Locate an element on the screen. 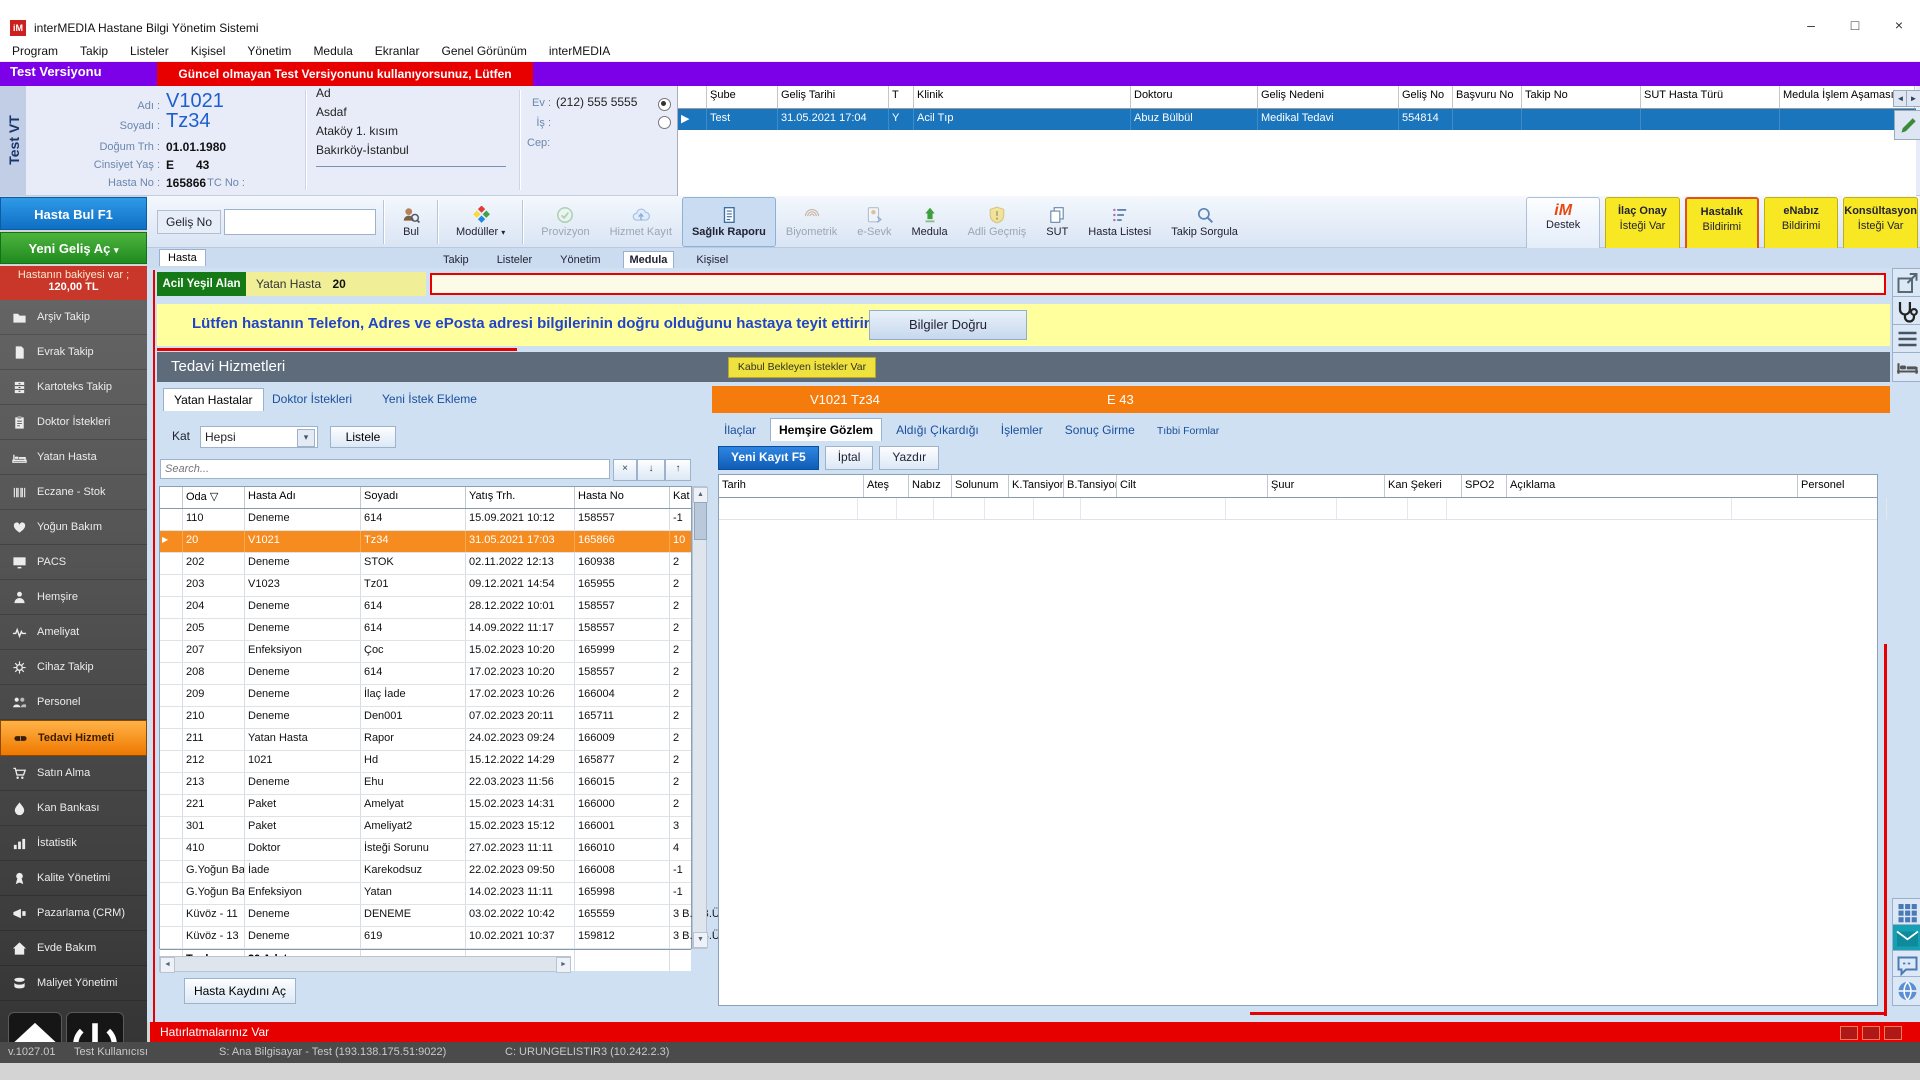 This screenshot has height=1080, width=1920. table-row: 208 Deneme 614 17.02.2023 10:20 158557 2 is located at coordinates (425, 674).